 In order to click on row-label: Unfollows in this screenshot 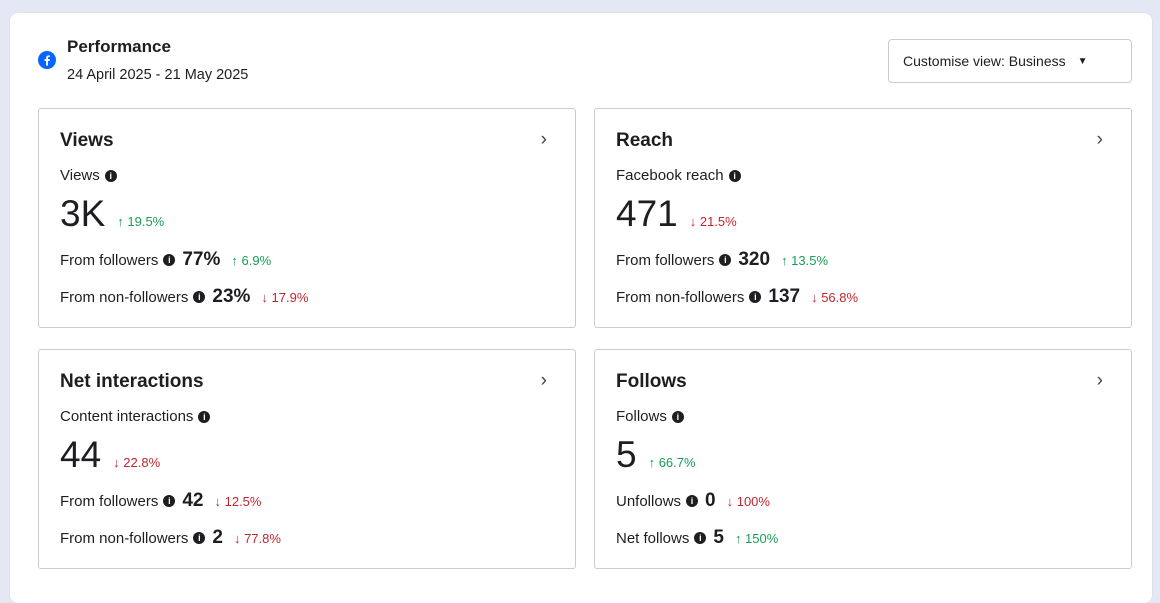, I will do `click(649, 501)`.